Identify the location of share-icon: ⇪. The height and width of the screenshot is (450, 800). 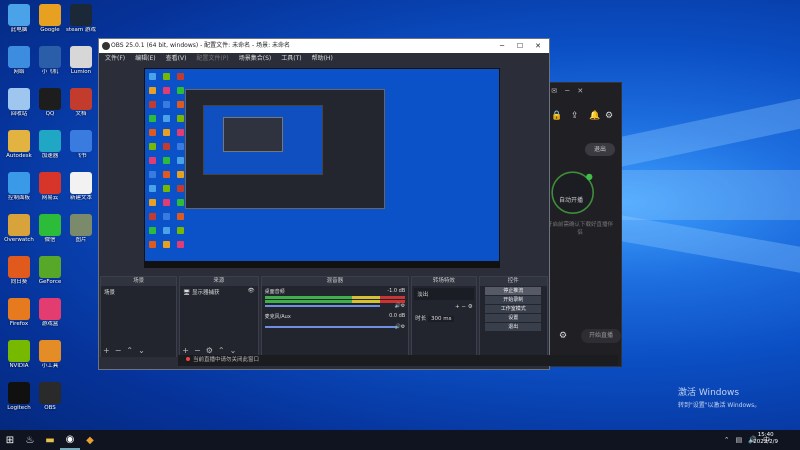
(575, 116).